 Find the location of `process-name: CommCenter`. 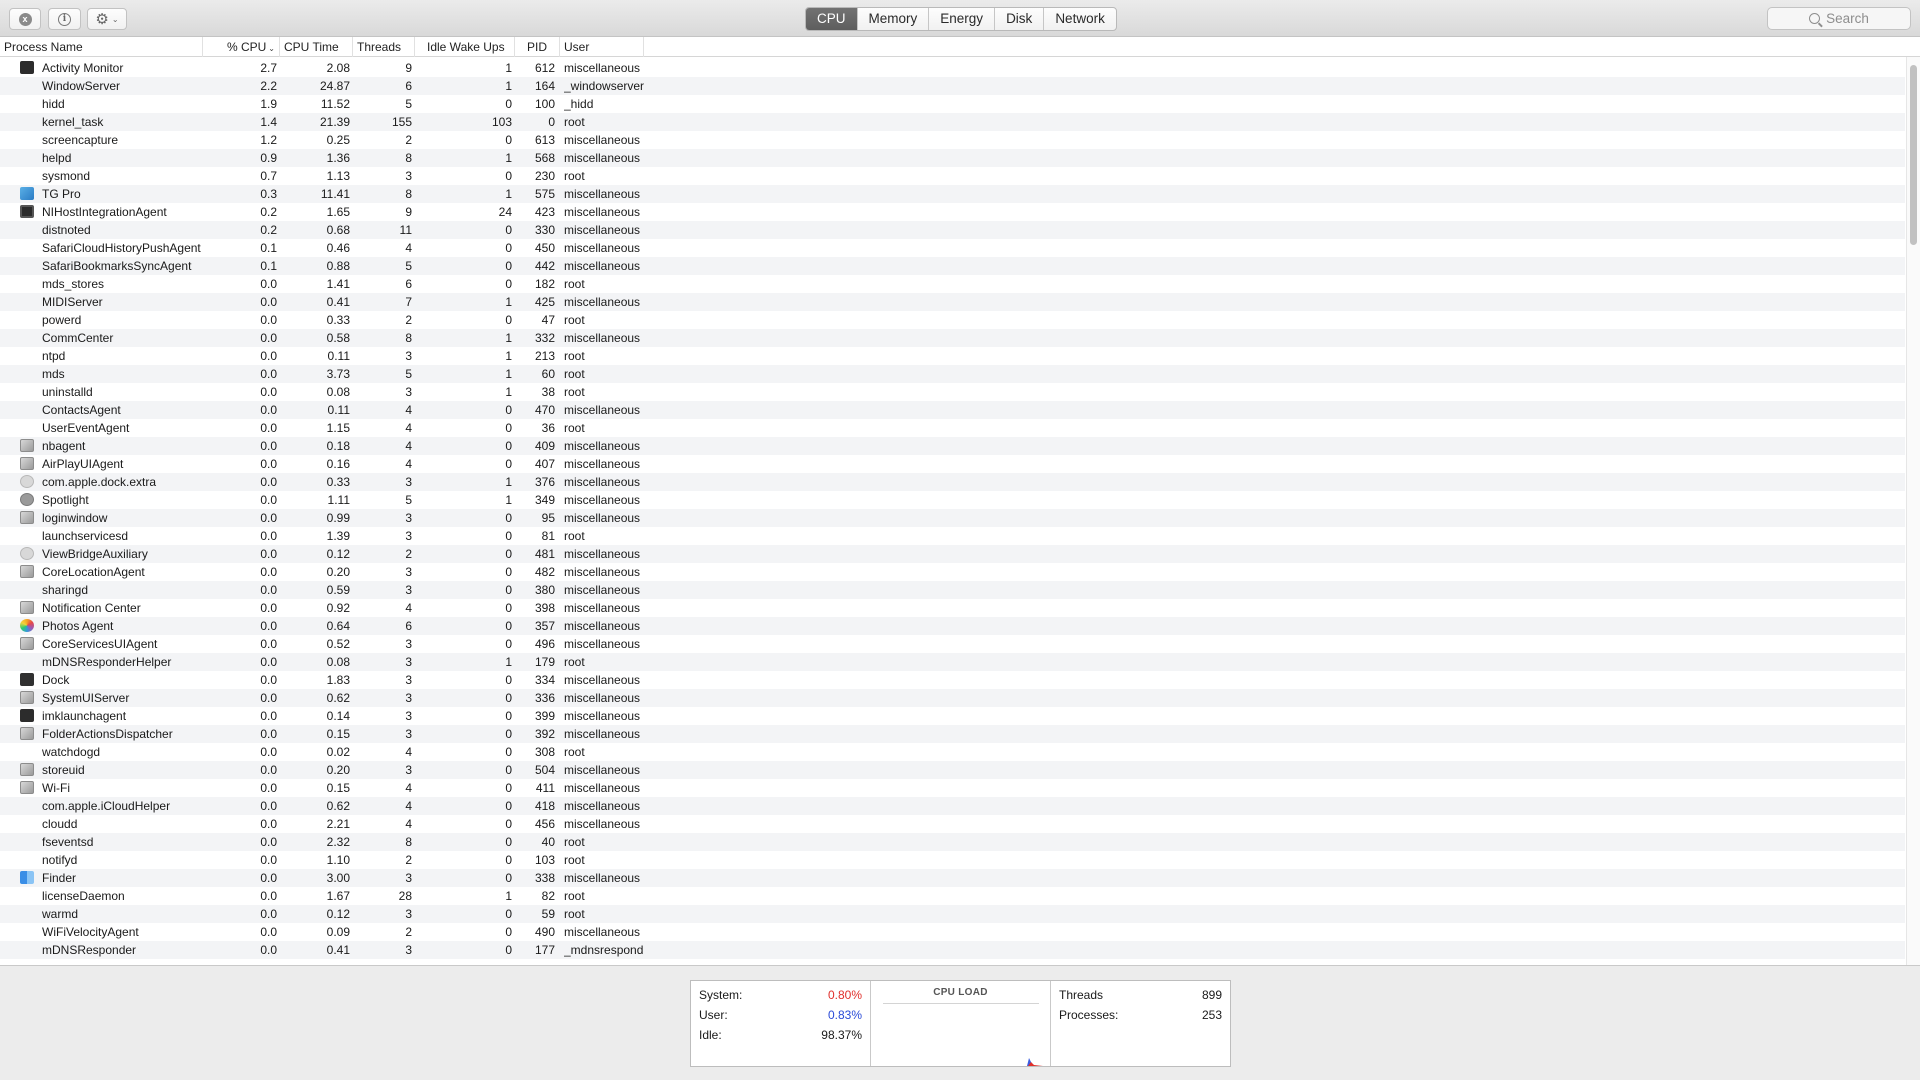

process-name: CommCenter is located at coordinates (78, 338).